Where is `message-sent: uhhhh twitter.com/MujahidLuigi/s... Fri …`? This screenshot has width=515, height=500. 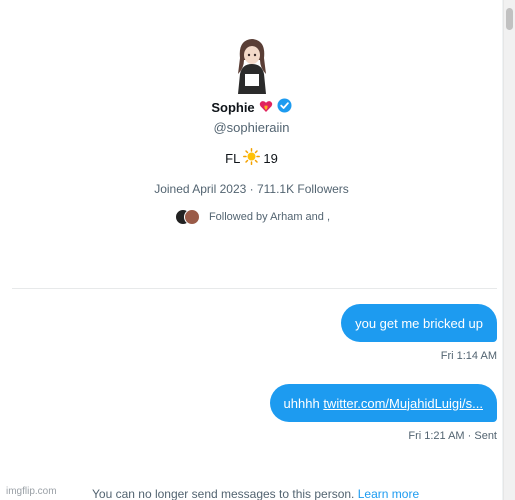
message-sent: uhhhh twitter.com/MujahidLuigi/s... Fri … is located at coordinates (383, 413).